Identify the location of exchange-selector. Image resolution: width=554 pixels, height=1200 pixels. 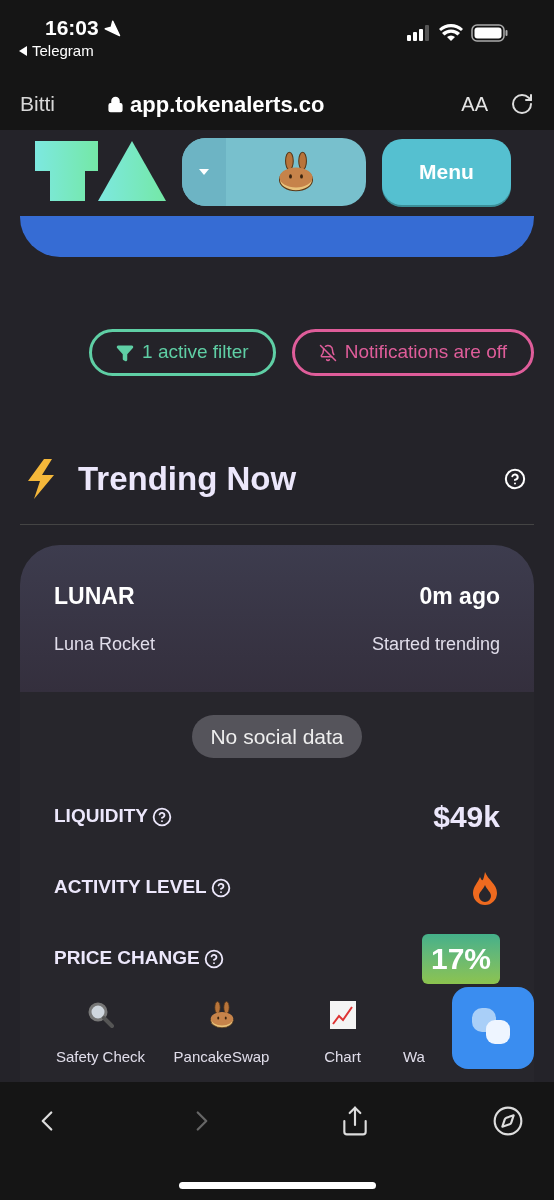
(274, 172).